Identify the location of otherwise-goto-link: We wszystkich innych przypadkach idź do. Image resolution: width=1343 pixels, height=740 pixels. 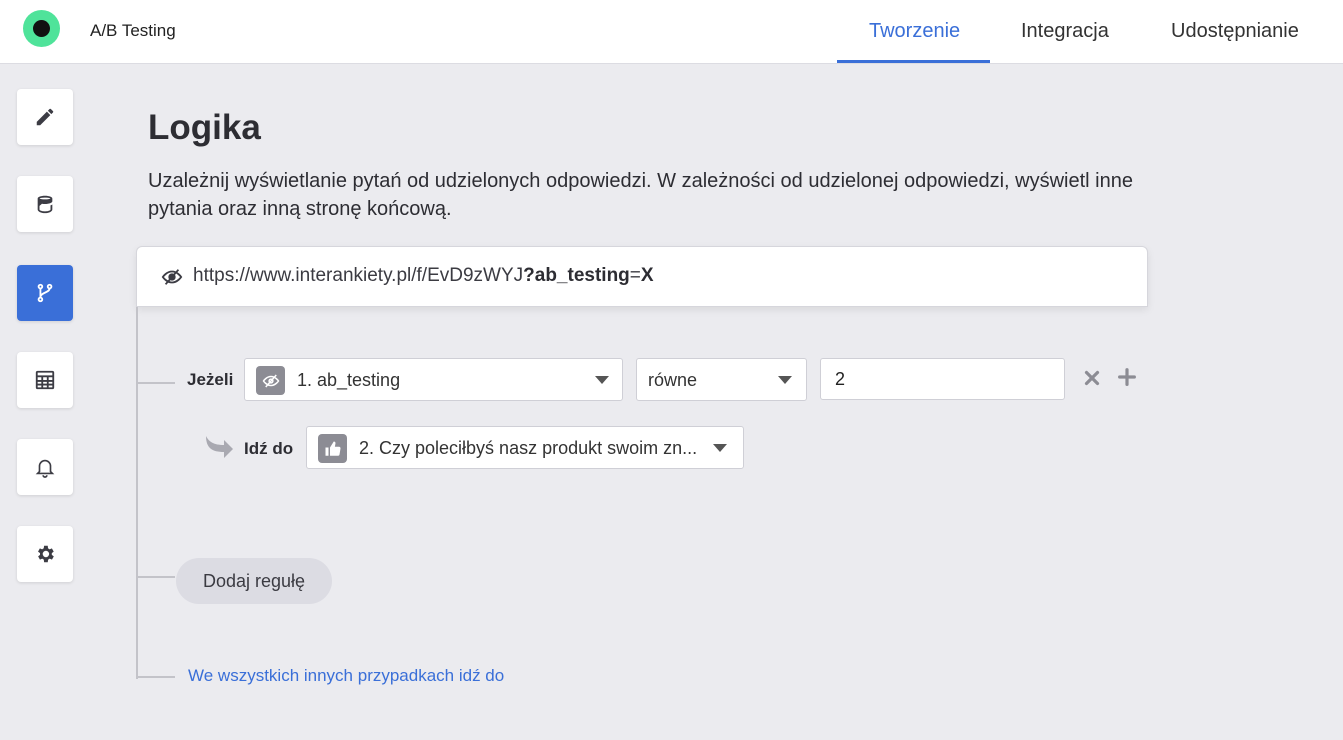
(346, 676).